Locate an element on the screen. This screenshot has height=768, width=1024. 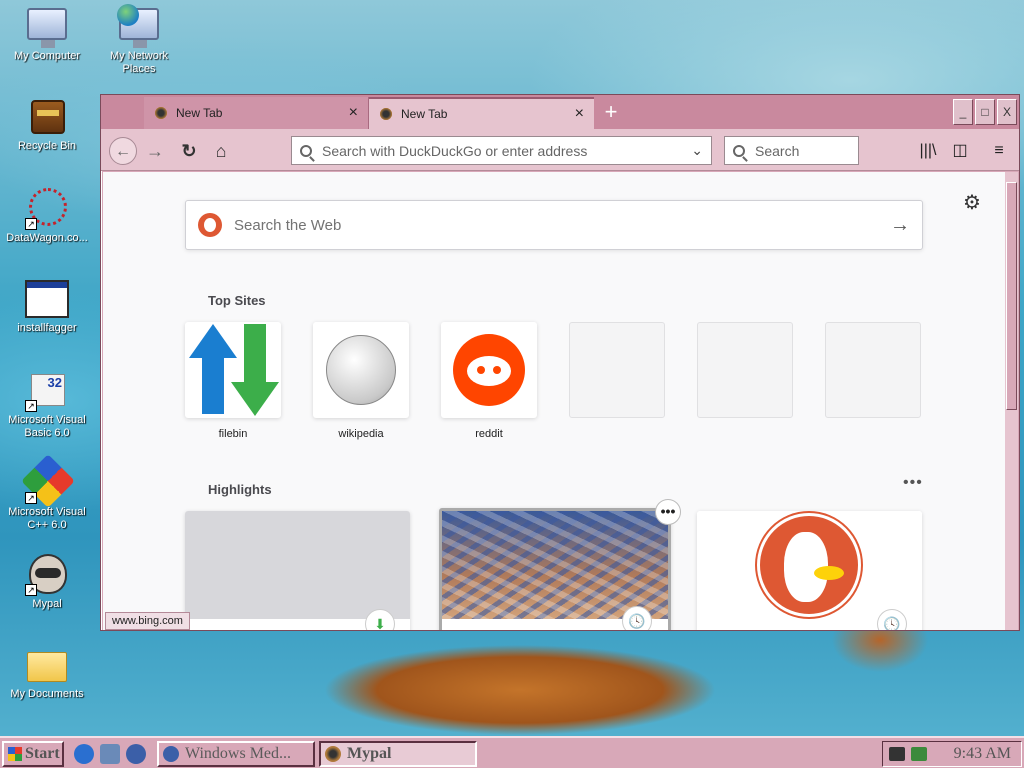
start-button: Start is located at coordinates (33, 754).